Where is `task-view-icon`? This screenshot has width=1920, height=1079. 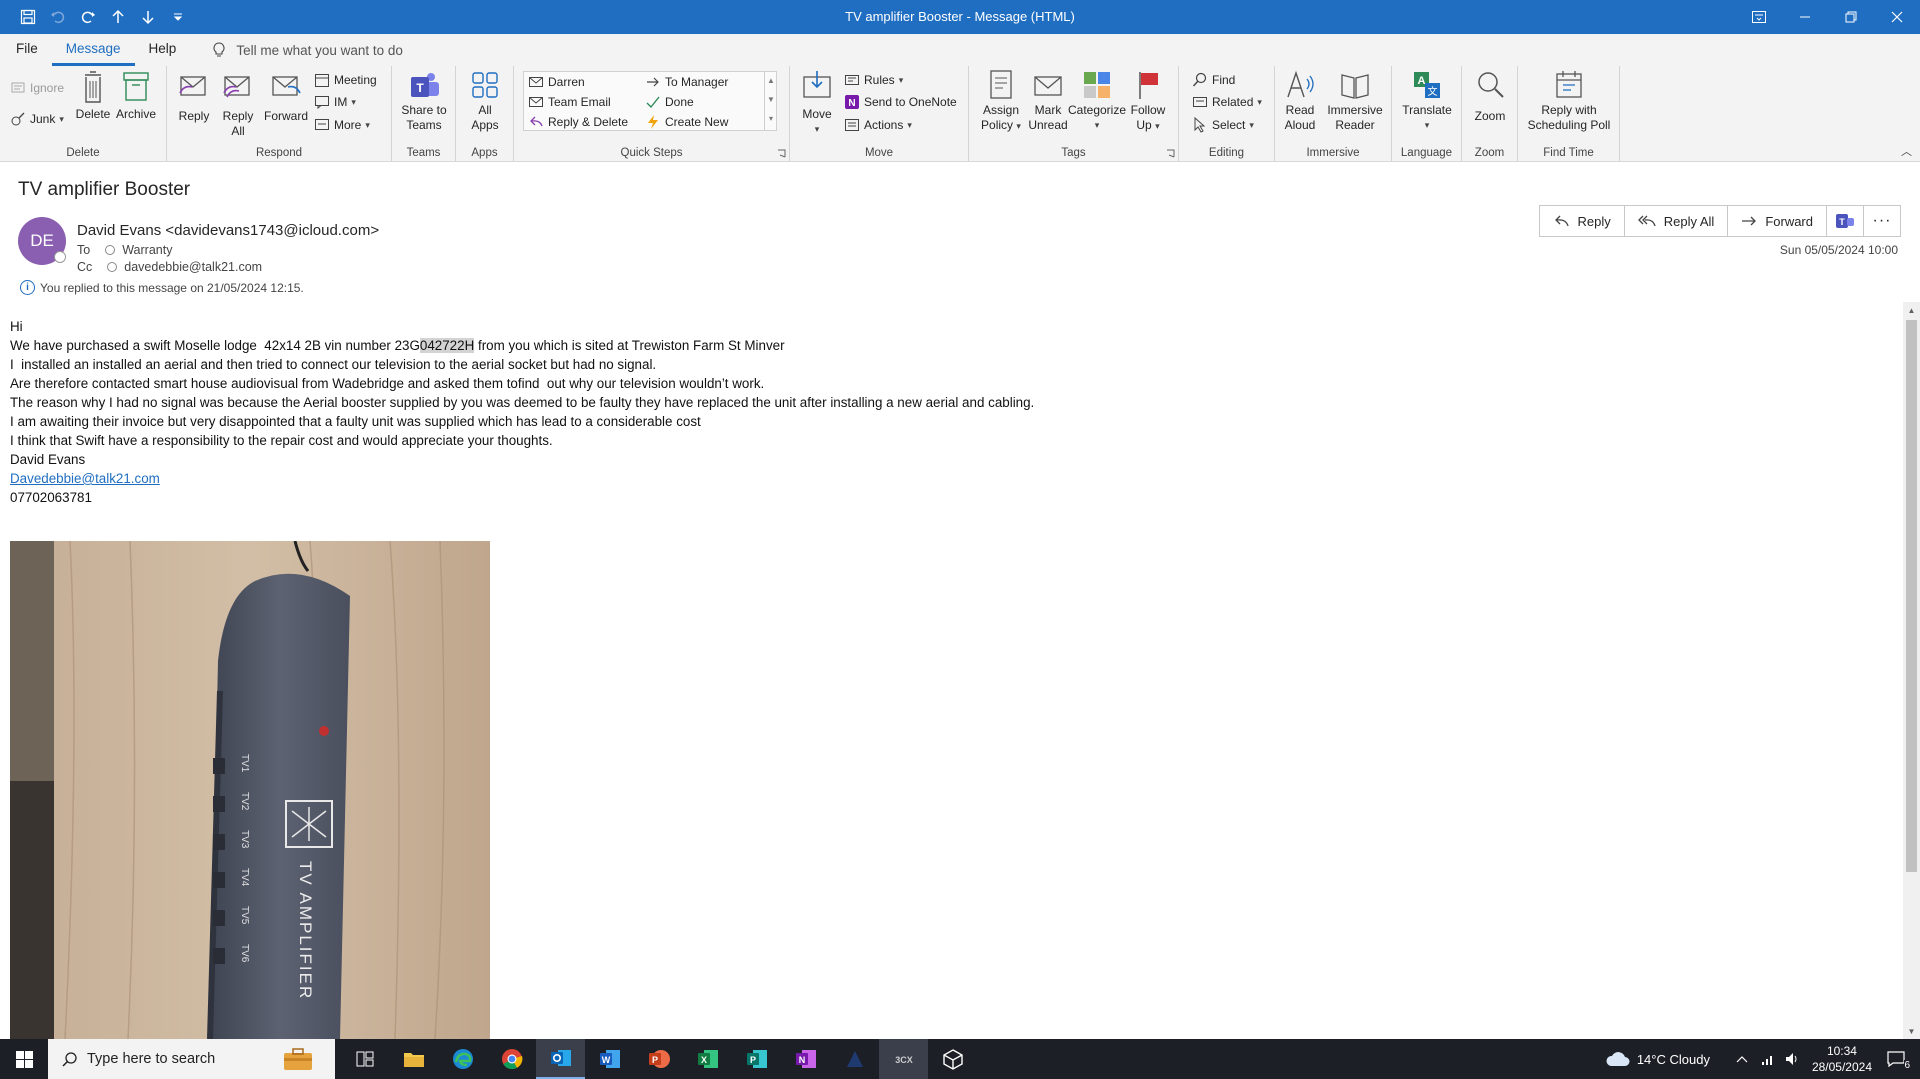
task-view-icon is located at coordinates (364, 1059).